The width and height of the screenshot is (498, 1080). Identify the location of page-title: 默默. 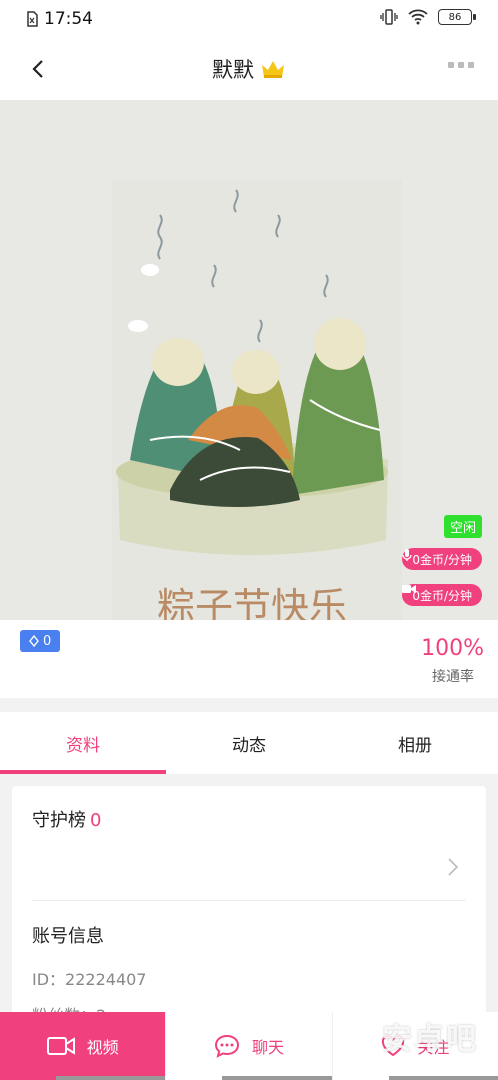
(249, 69).